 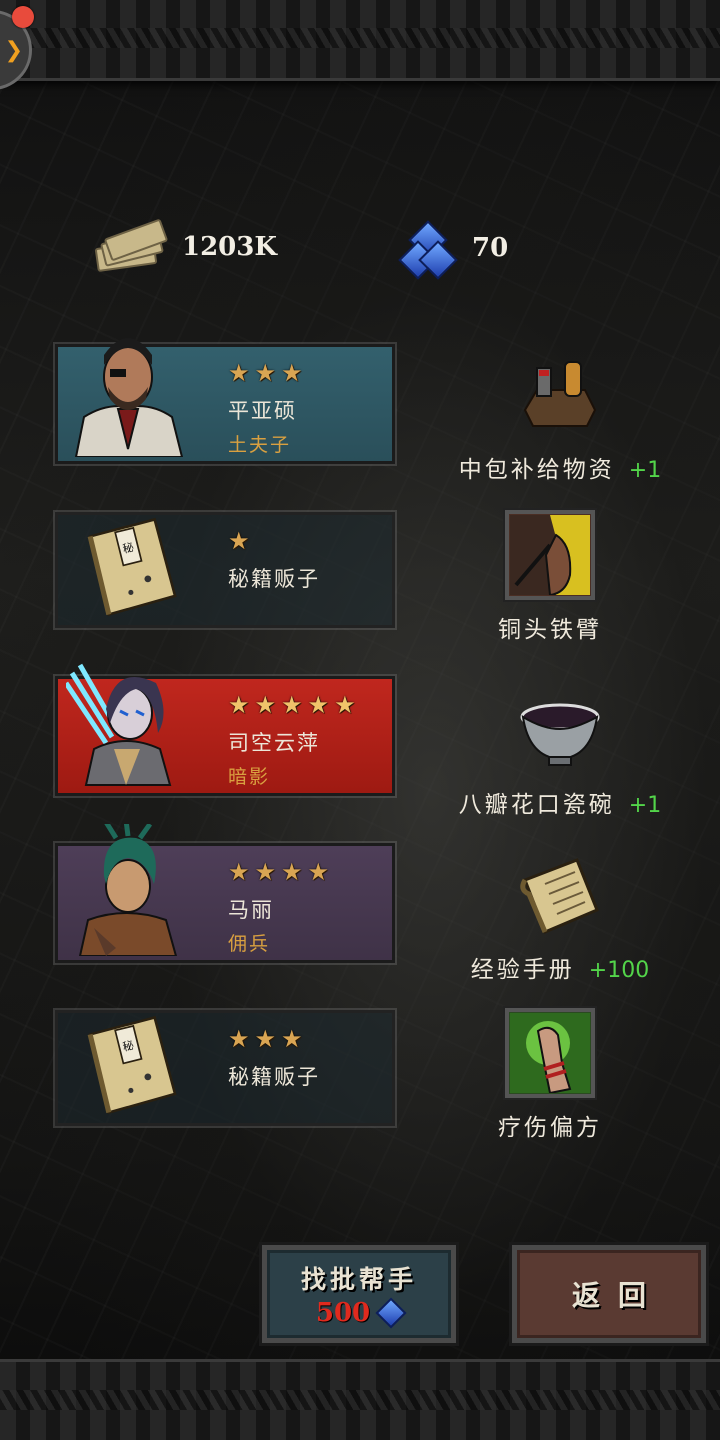 What do you see at coordinates (13, 50) in the screenshot?
I see `chevron-right-icon: ❯` at bounding box center [13, 50].